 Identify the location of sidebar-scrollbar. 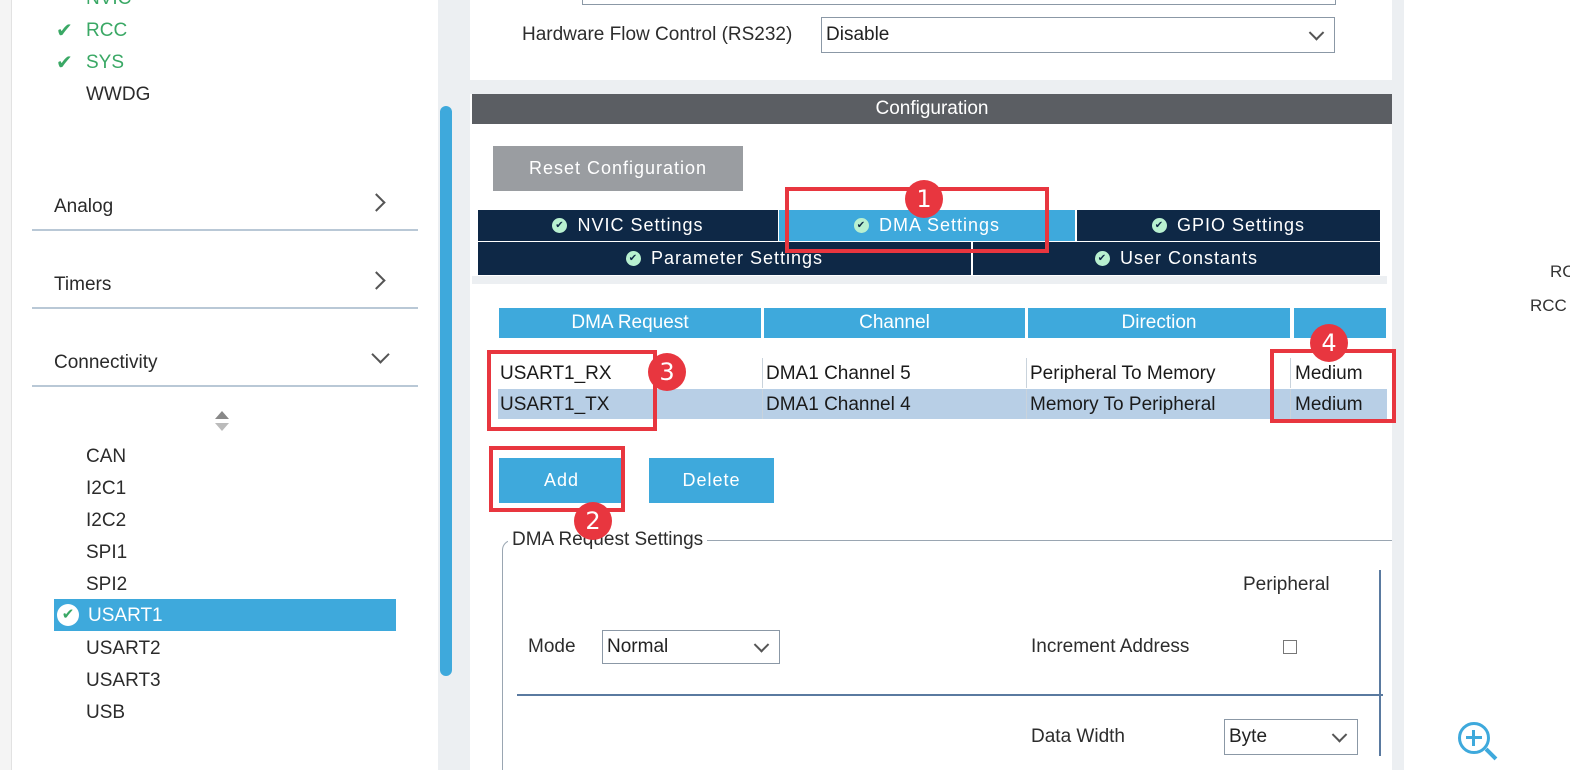
(446, 391).